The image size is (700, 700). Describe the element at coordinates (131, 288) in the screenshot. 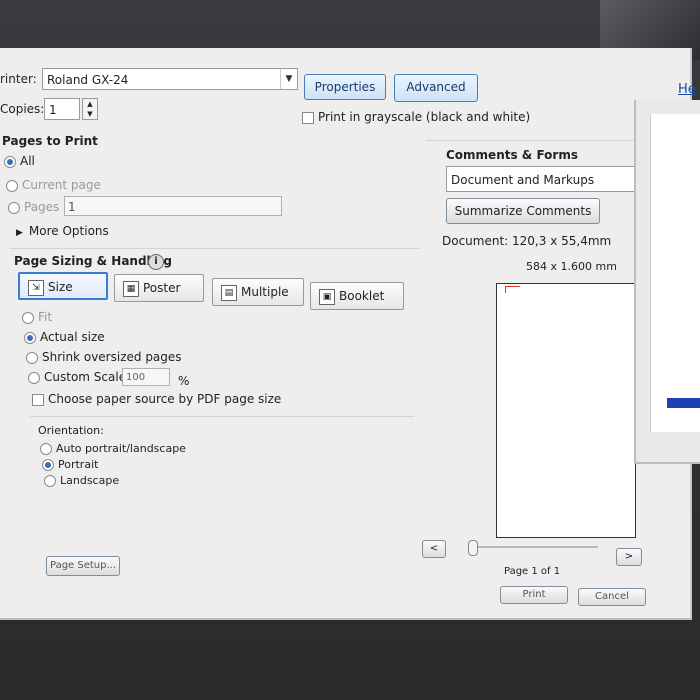

I see `poster-icon: ▦` at that location.